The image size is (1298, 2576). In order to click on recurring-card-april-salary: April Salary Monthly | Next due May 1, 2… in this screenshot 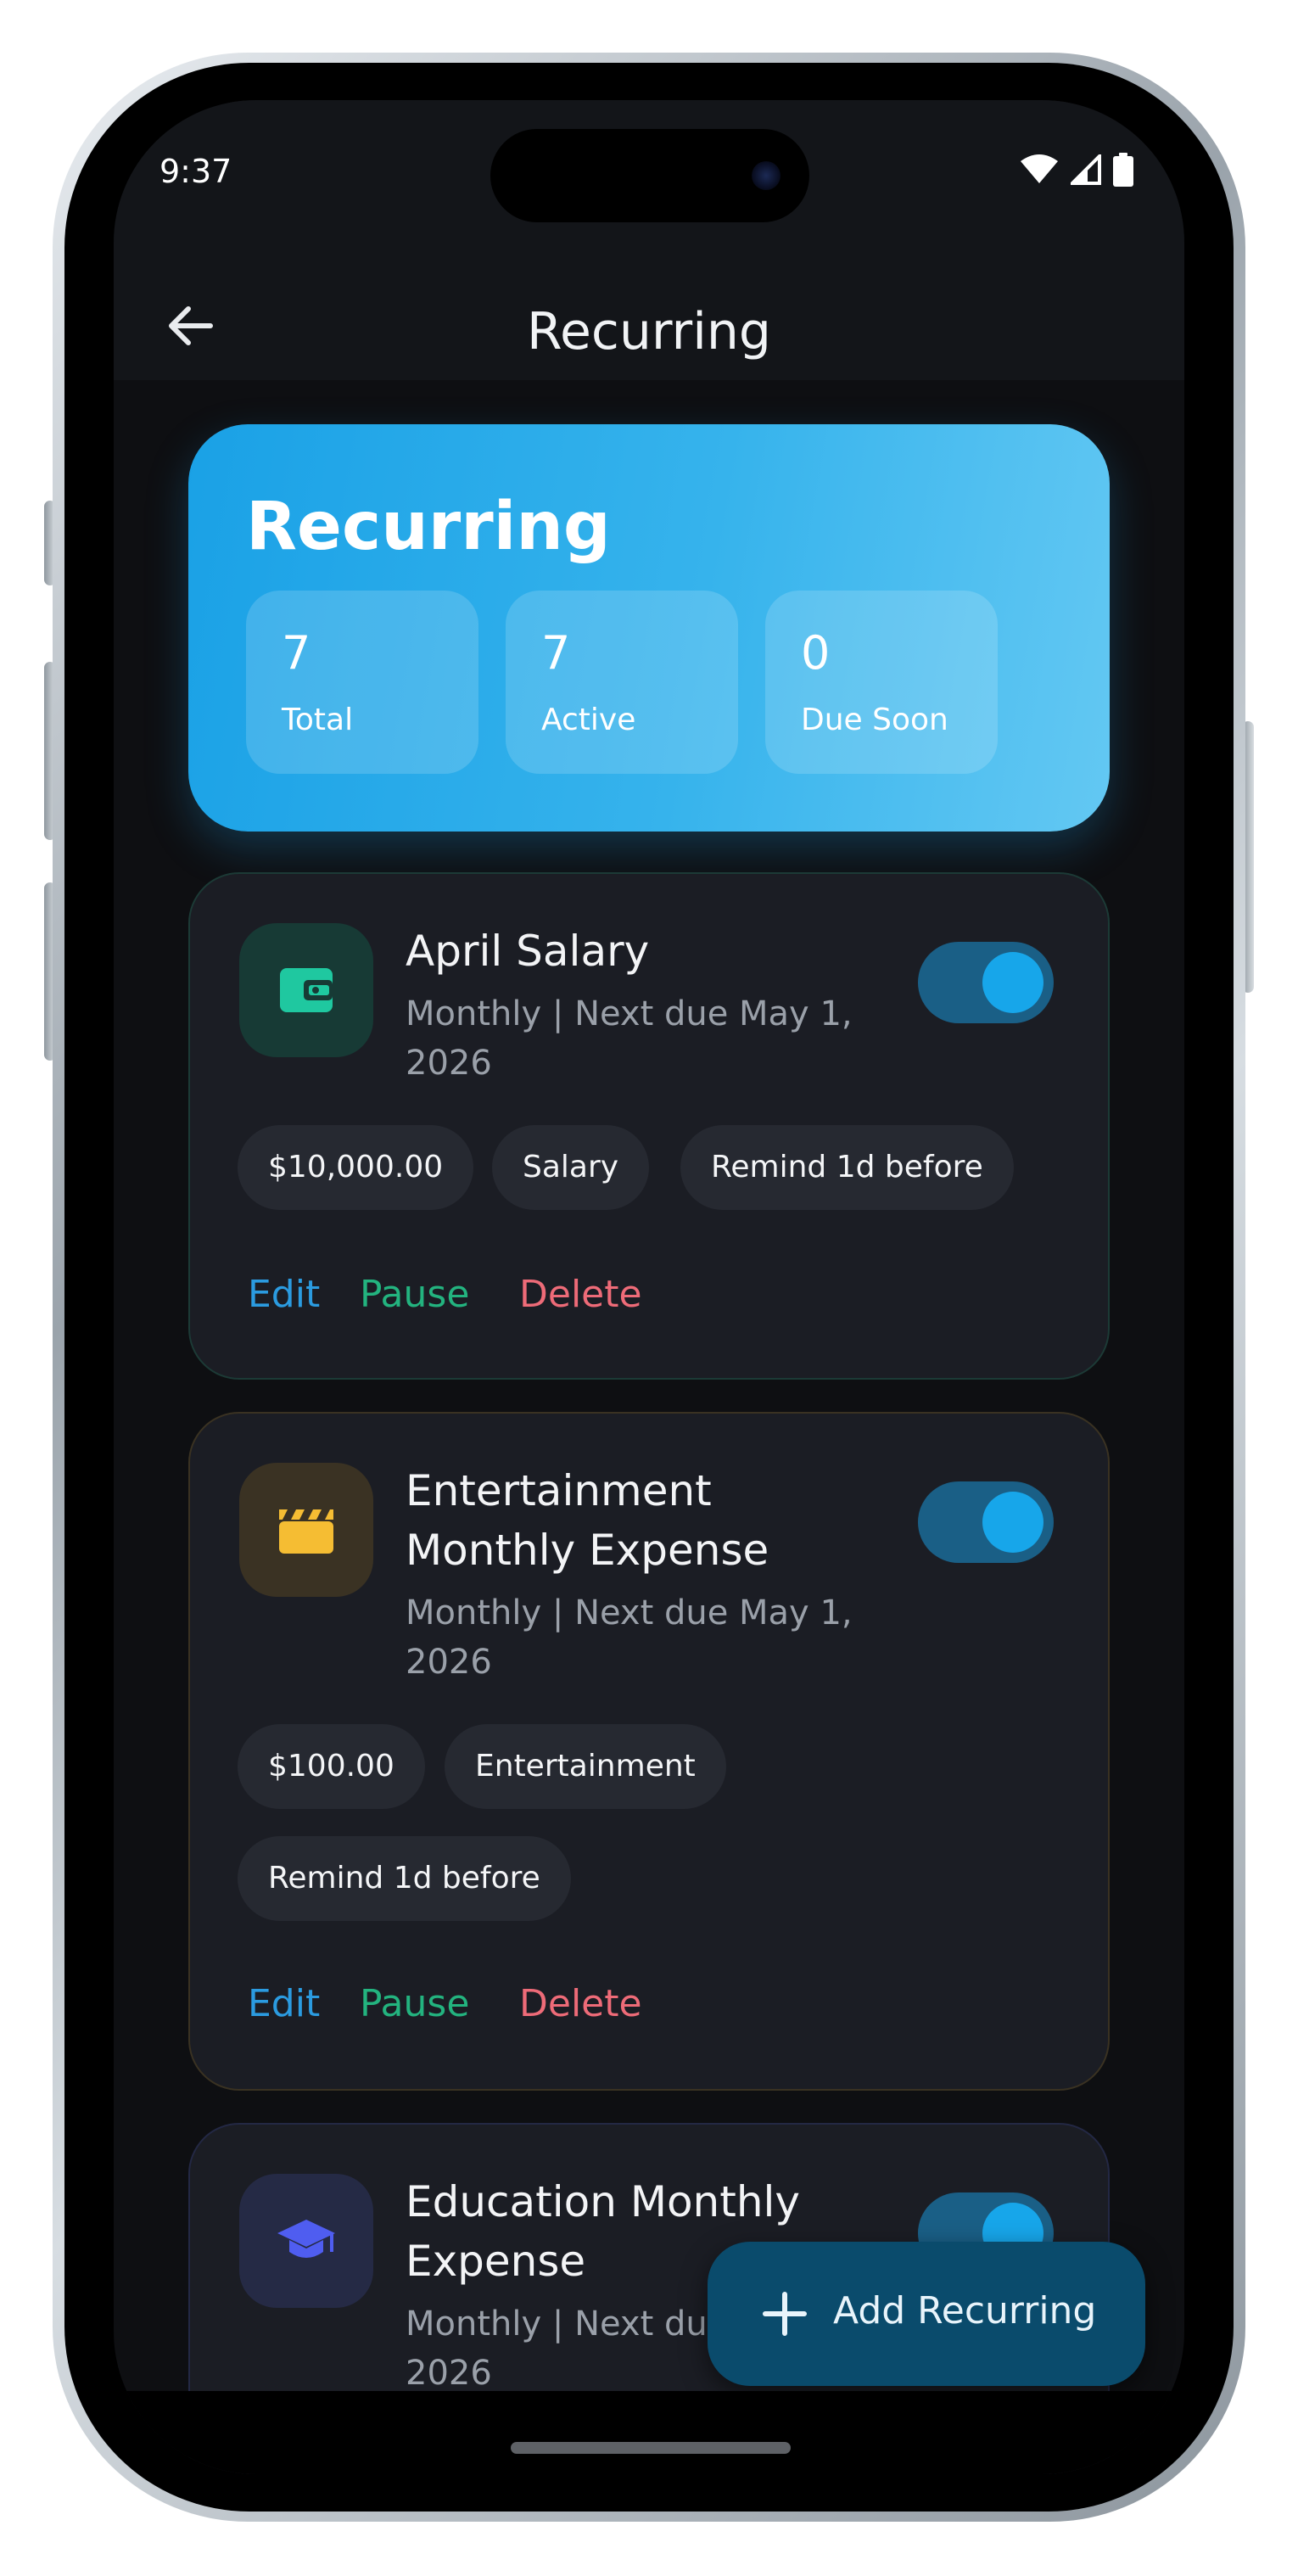, I will do `click(649, 1126)`.